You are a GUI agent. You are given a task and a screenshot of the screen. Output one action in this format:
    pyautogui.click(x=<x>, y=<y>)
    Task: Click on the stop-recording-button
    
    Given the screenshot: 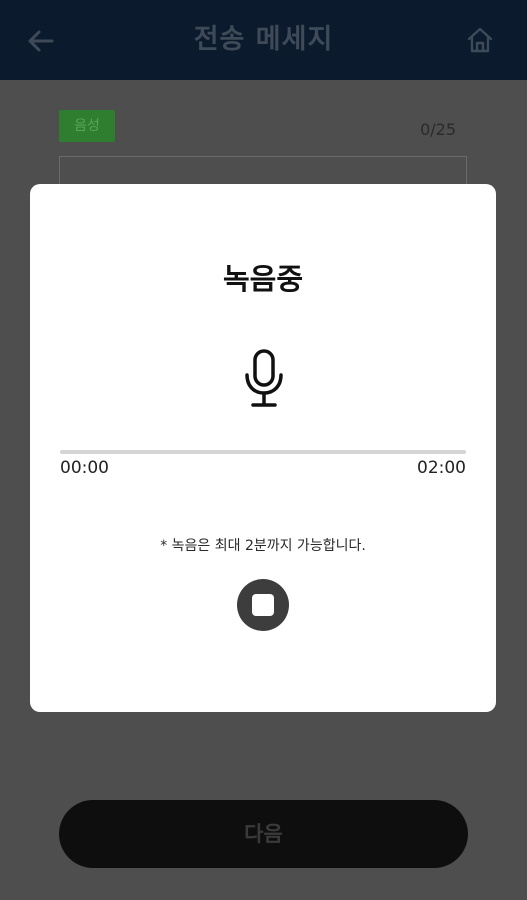 What is the action you would take?
    pyautogui.click(x=263, y=605)
    